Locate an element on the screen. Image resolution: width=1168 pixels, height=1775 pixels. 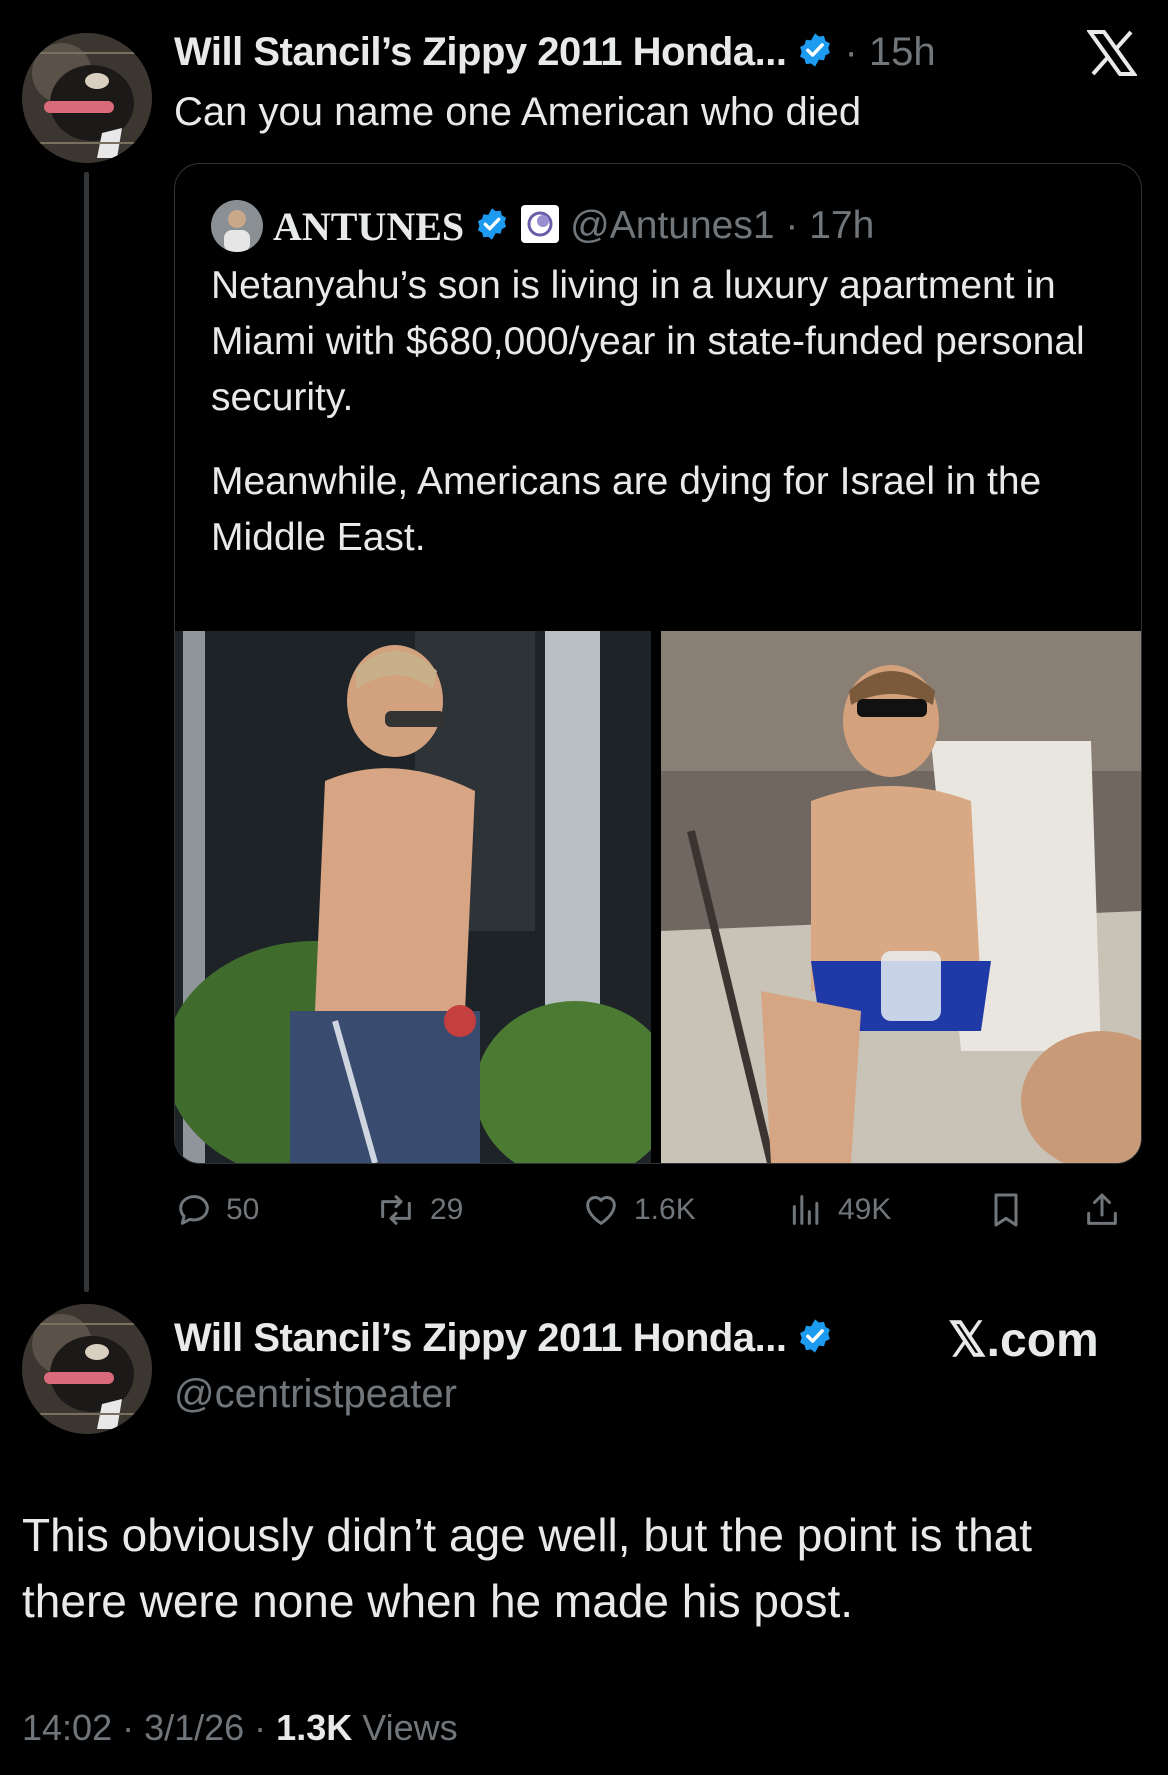
x-logo-icon is located at coordinates (1112, 55).